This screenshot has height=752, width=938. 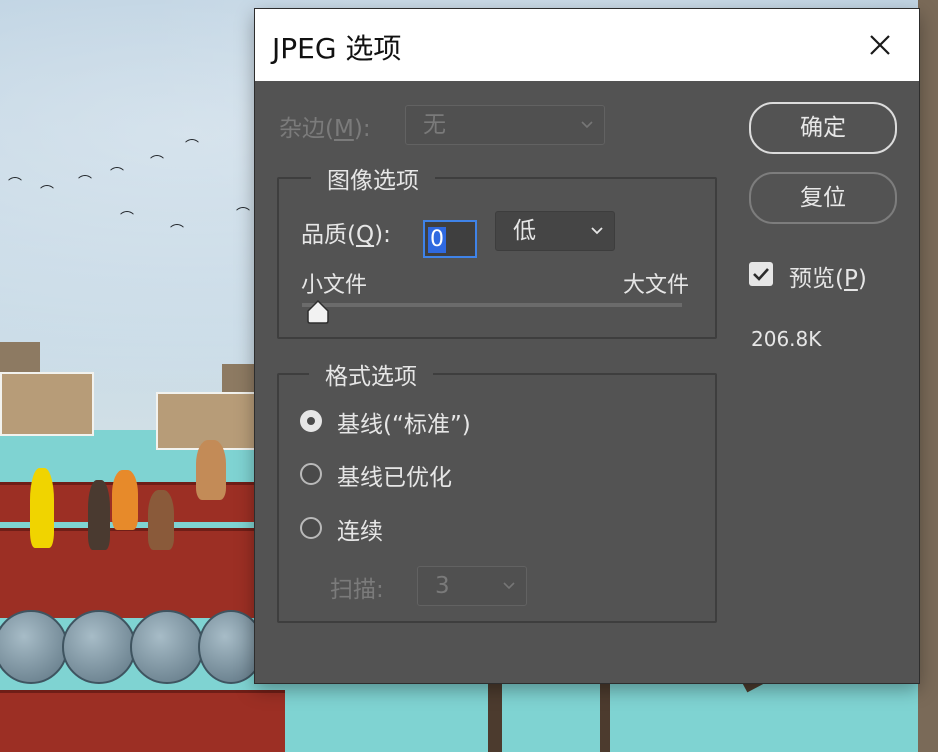 I want to click on hut-roof, so click(x=20, y=357).